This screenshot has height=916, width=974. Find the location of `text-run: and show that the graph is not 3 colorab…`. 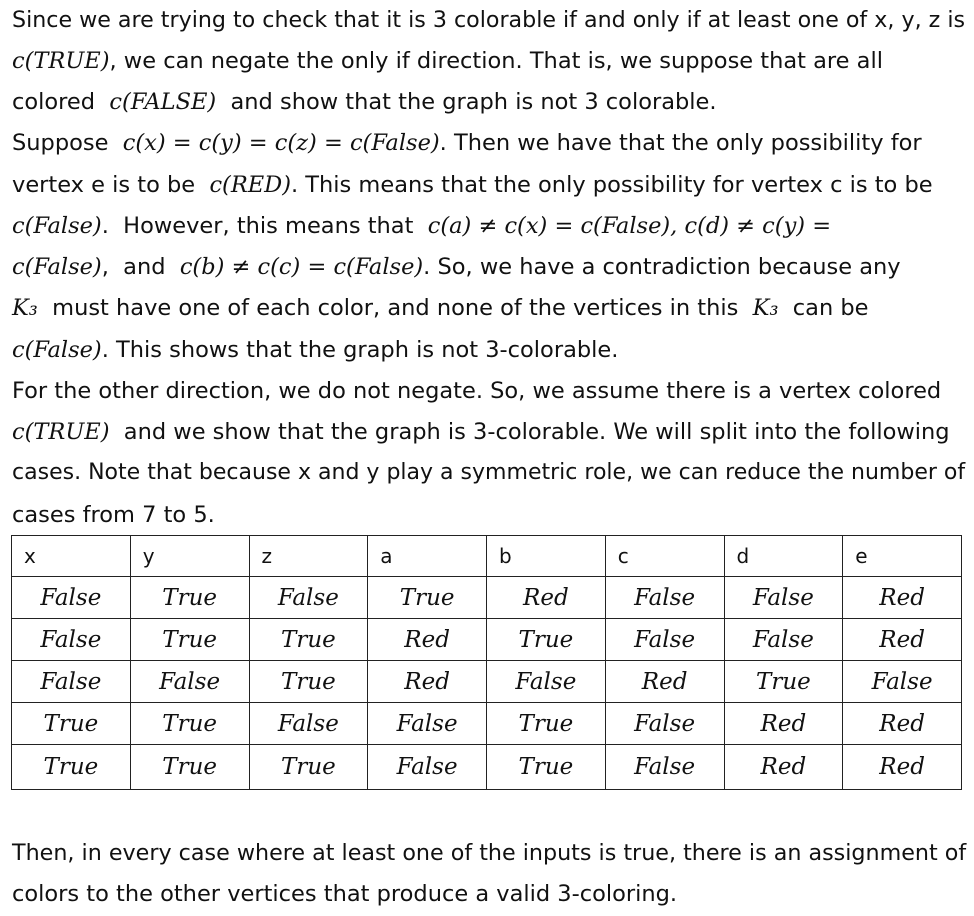

text-run: and show that the graph is not 3 colorab… is located at coordinates (466, 102).